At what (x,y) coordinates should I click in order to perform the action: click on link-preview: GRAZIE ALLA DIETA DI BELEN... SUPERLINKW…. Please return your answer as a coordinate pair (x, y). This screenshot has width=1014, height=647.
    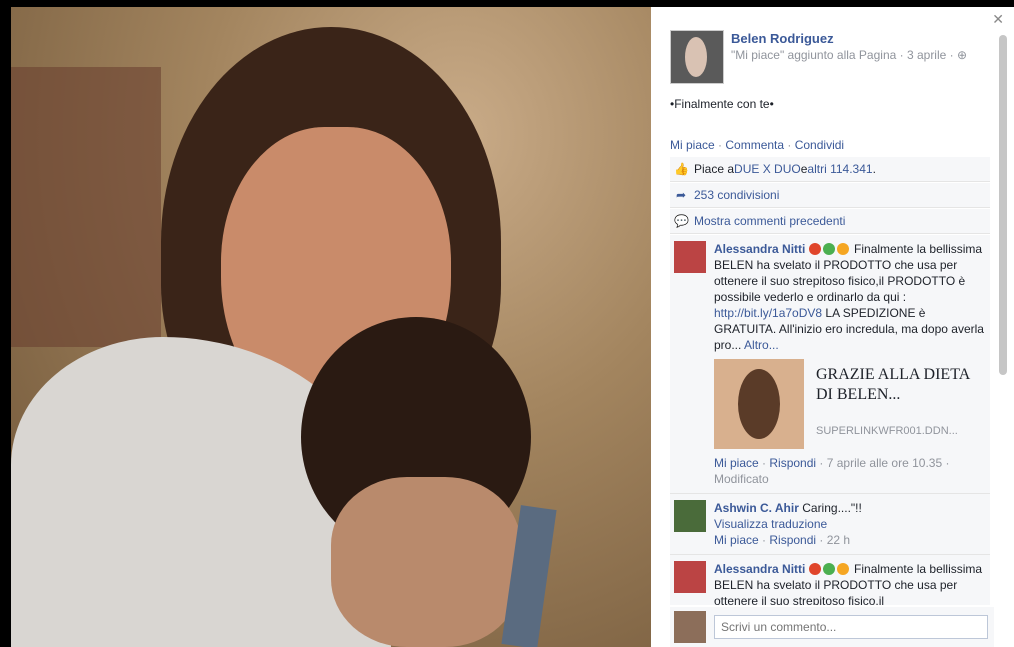
    Looking at the image, I should click on (850, 404).